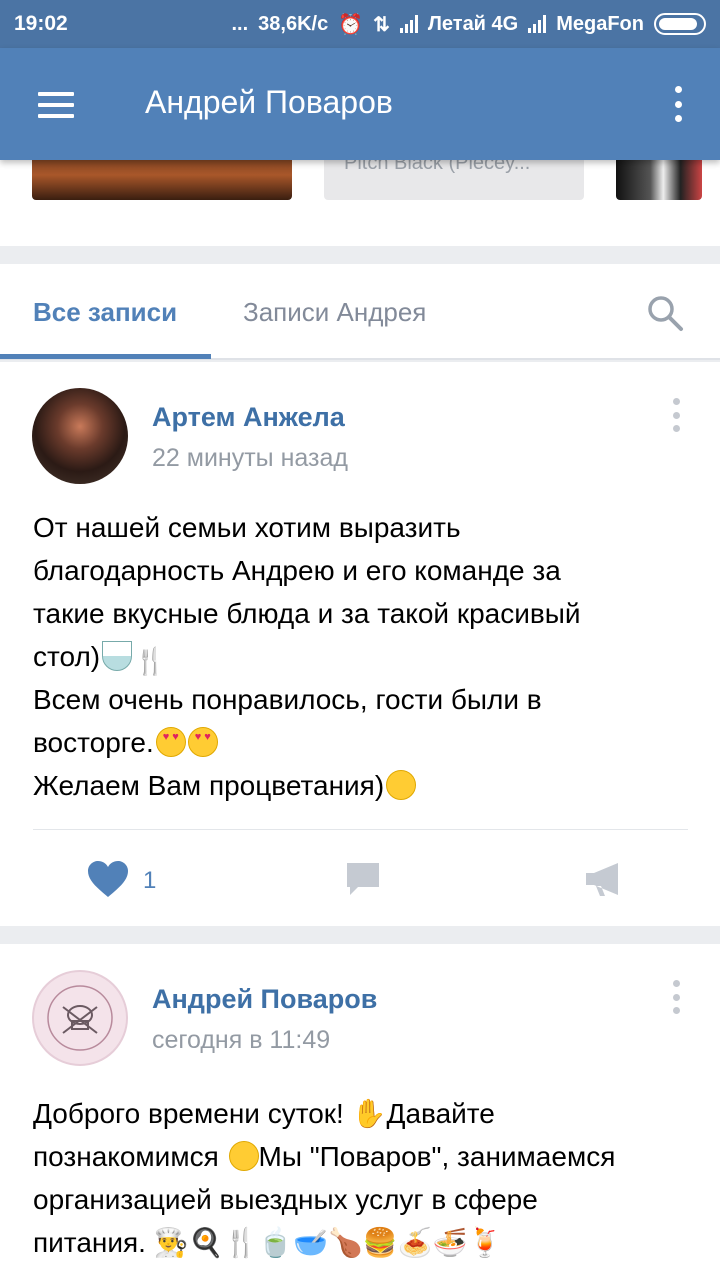  I want to click on post-time: 22 минуты назад, so click(250, 458).